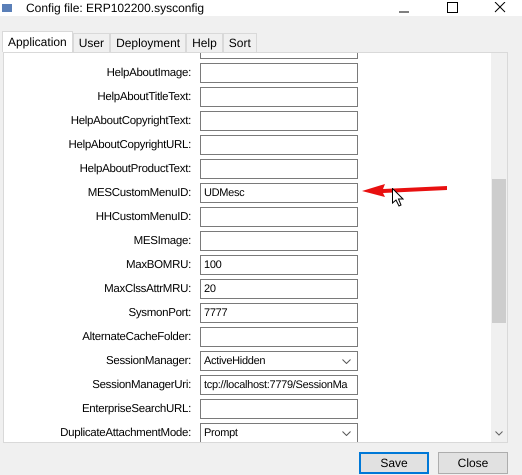 This screenshot has height=475, width=522. I want to click on field-label: HelpAboutTitleText:, so click(143, 97).